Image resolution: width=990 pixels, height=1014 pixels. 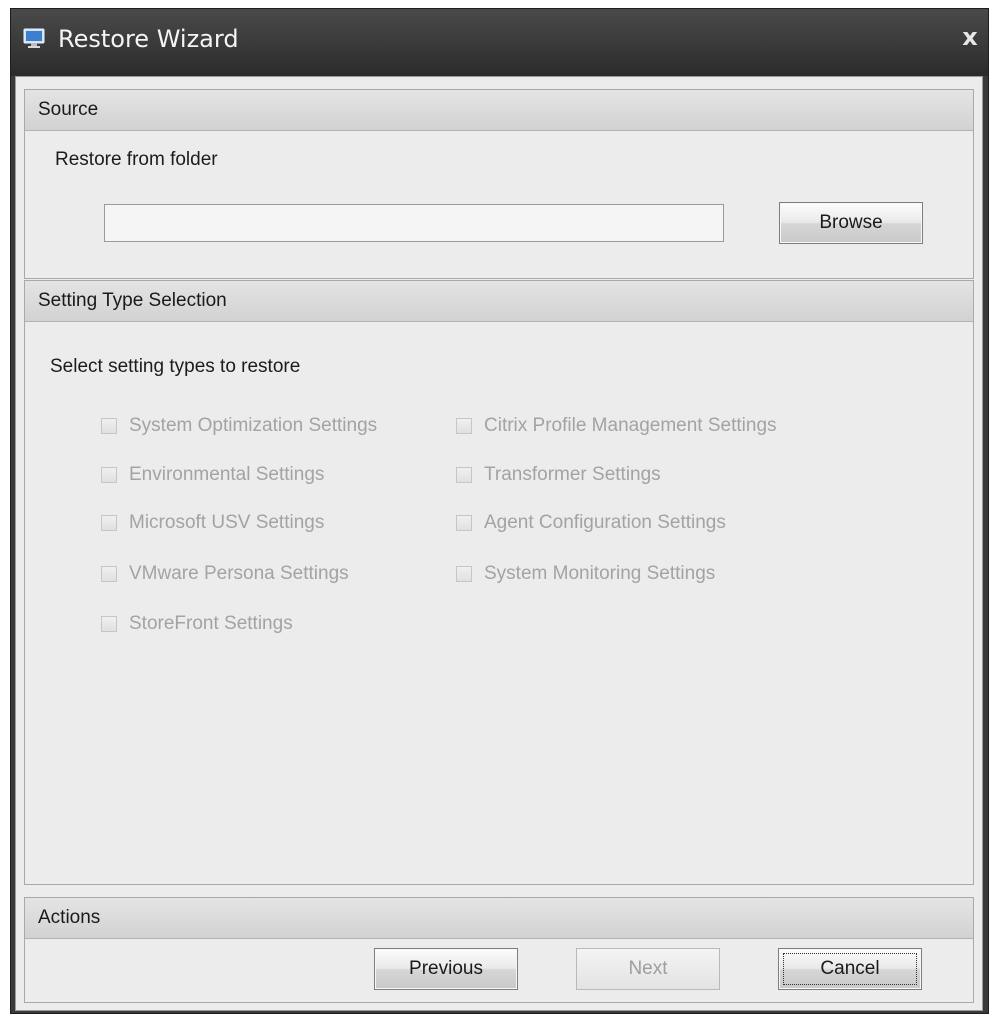 What do you see at coordinates (499, 110) in the screenshot?
I see `source-header: Source` at bounding box center [499, 110].